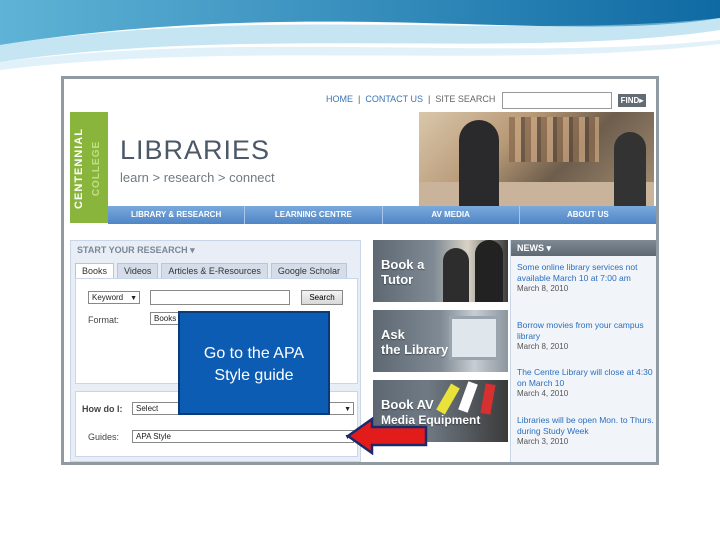 The image size is (720, 540). Describe the element at coordinates (394, 99) in the screenshot. I see `contact-link: CONTACT US` at that location.